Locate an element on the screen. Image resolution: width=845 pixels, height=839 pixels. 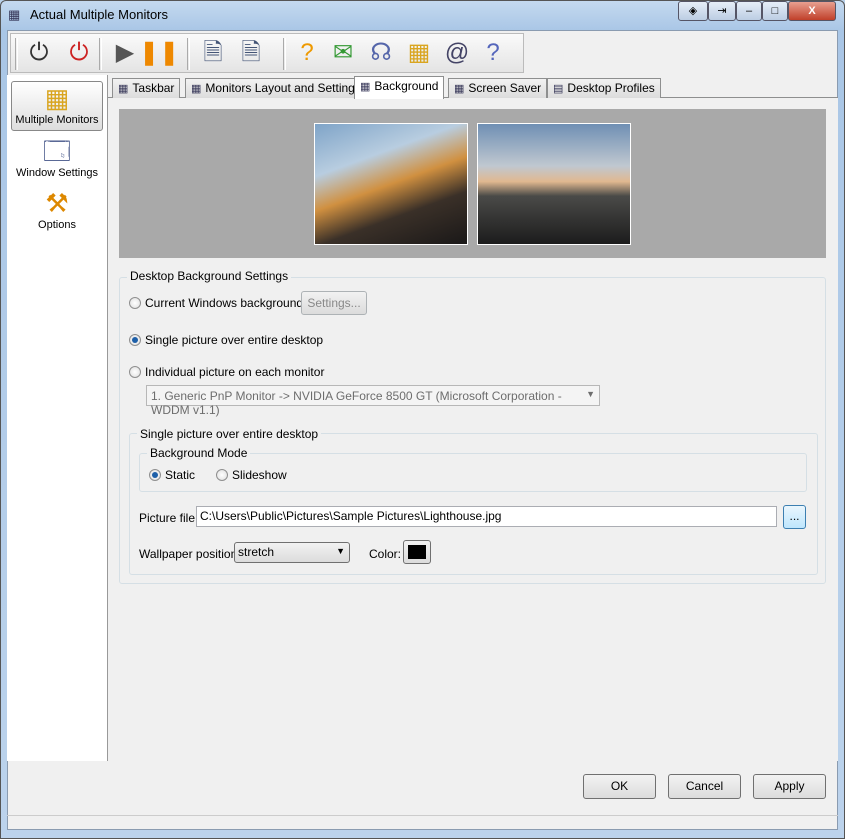
window-settings-user-icon: 🗎 is located at coordinates (251, 53).